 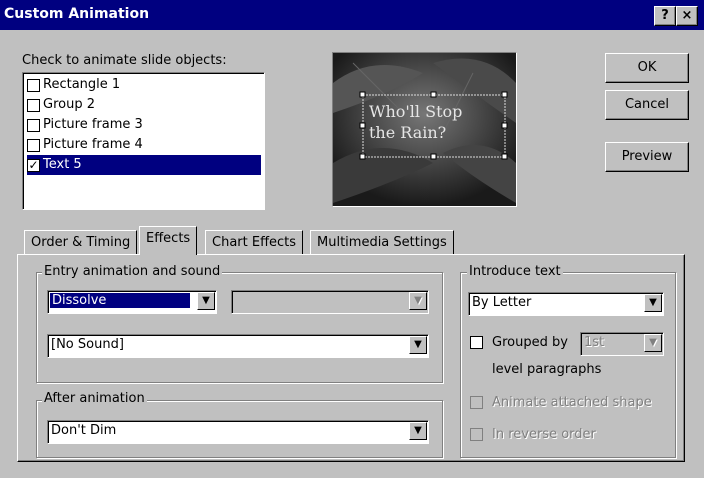 What do you see at coordinates (132, 271) in the screenshot?
I see `entry-animation-label: Entry animation and sound` at bounding box center [132, 271].